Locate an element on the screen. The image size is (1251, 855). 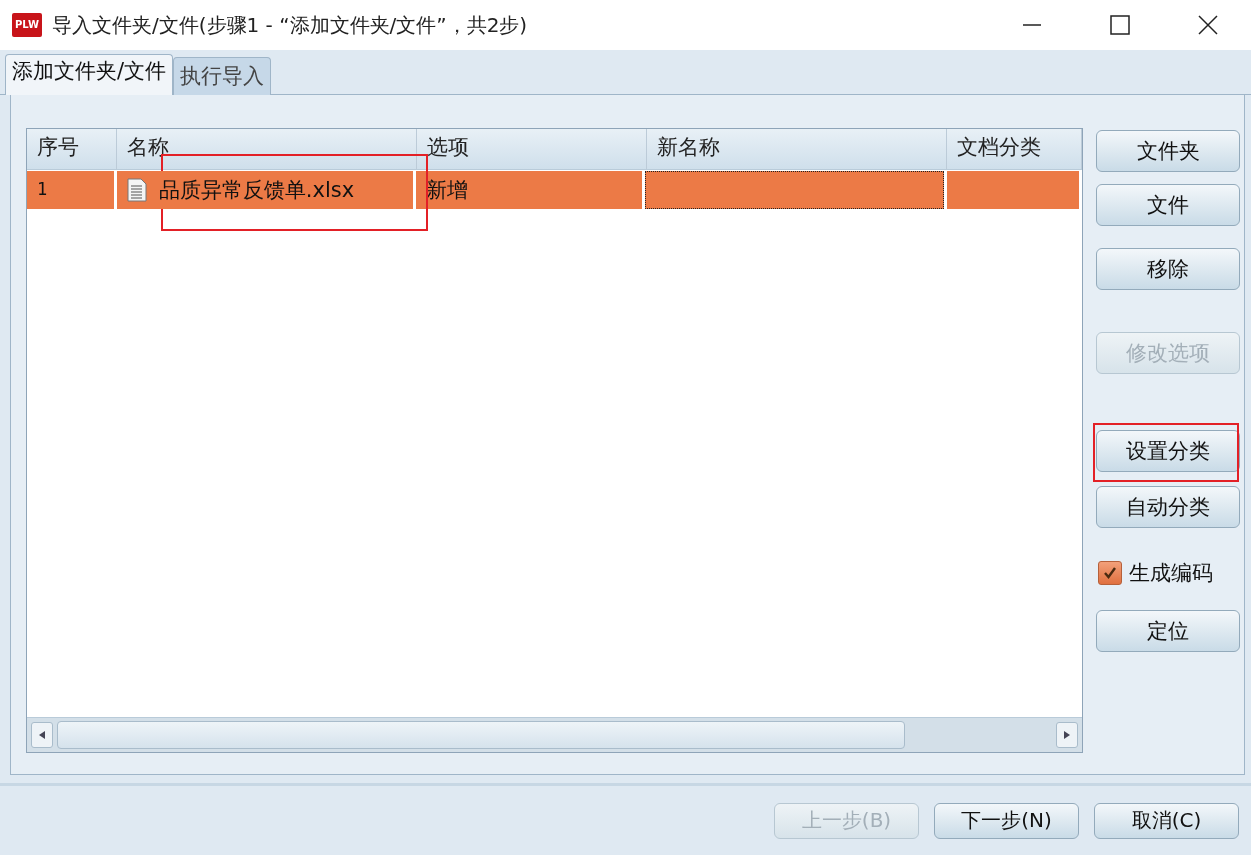
checkmark-icon is located at coordinates (1110, 573).